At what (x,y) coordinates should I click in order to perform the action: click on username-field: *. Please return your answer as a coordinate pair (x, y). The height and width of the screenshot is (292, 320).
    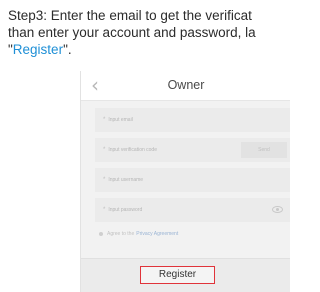
    Looking at the image, I should click on (192, 180).